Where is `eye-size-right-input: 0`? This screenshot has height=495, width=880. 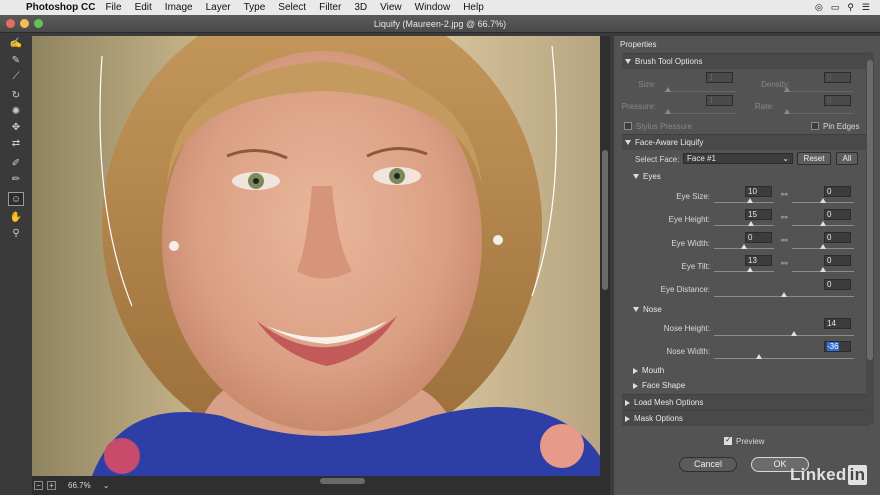
eye-size-right-input: 0 is located at coordinates (837, 191).